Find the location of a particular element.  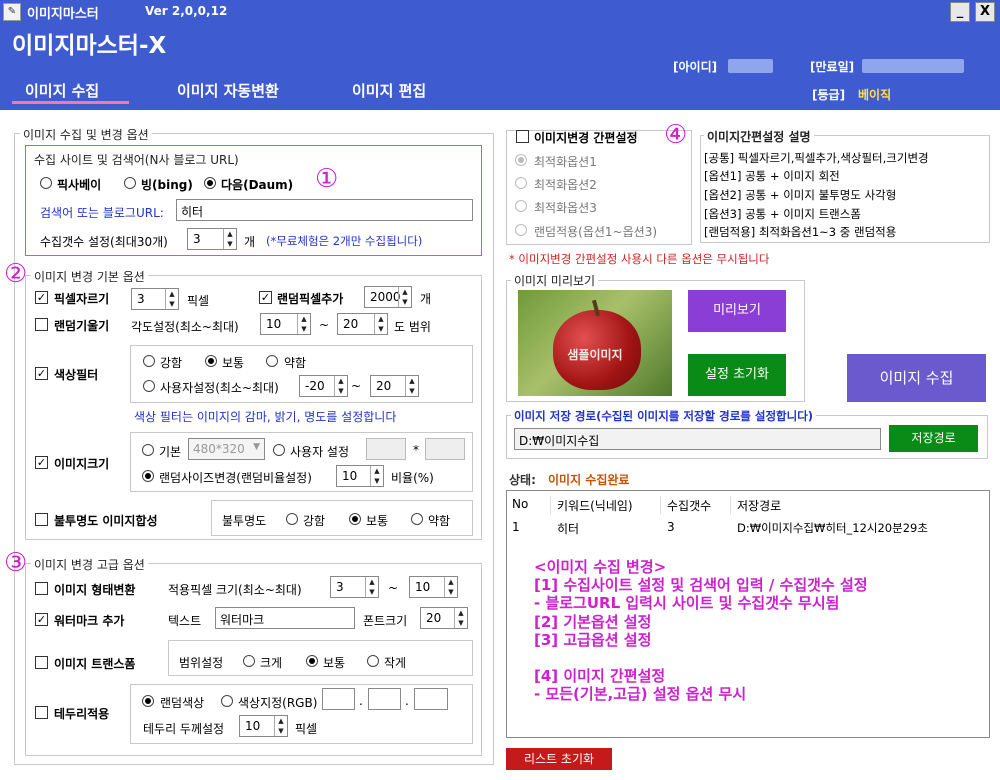

count-unit: 개 is located at coordinates (250, 242).